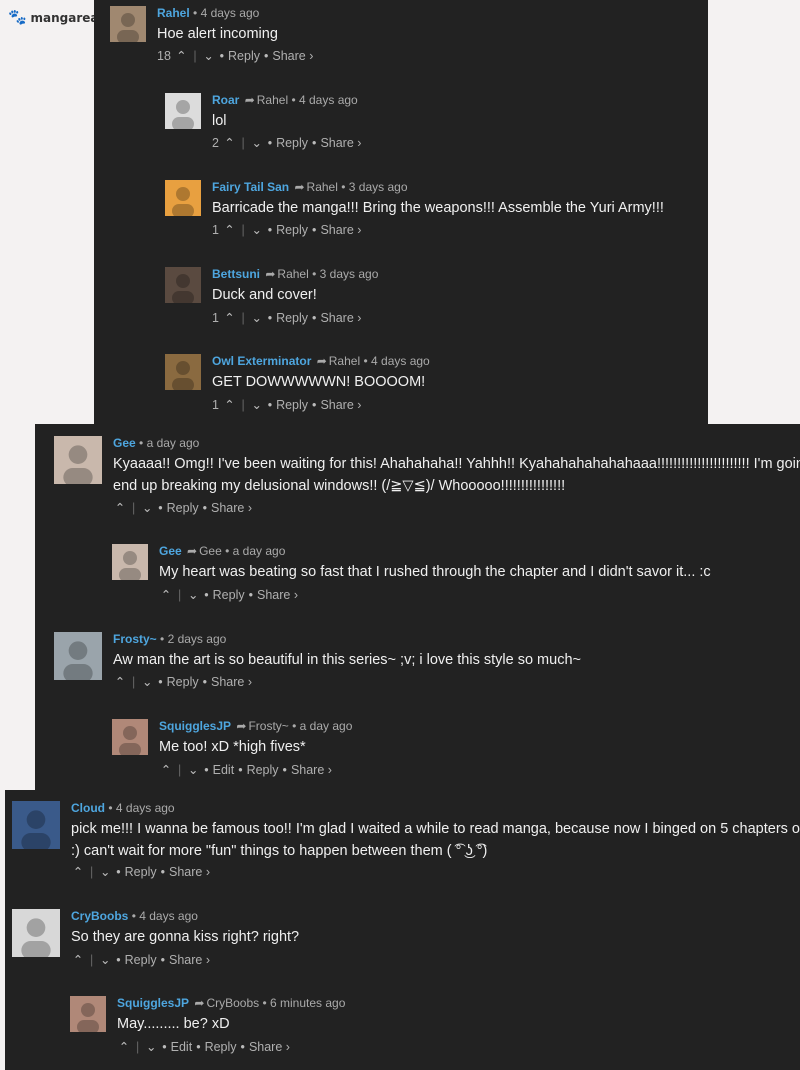 The image size is (800, 1070). Describe the element at coordinates (250, 187) in the screenshot. I see `author-name: Fairy Tail San` at that location.